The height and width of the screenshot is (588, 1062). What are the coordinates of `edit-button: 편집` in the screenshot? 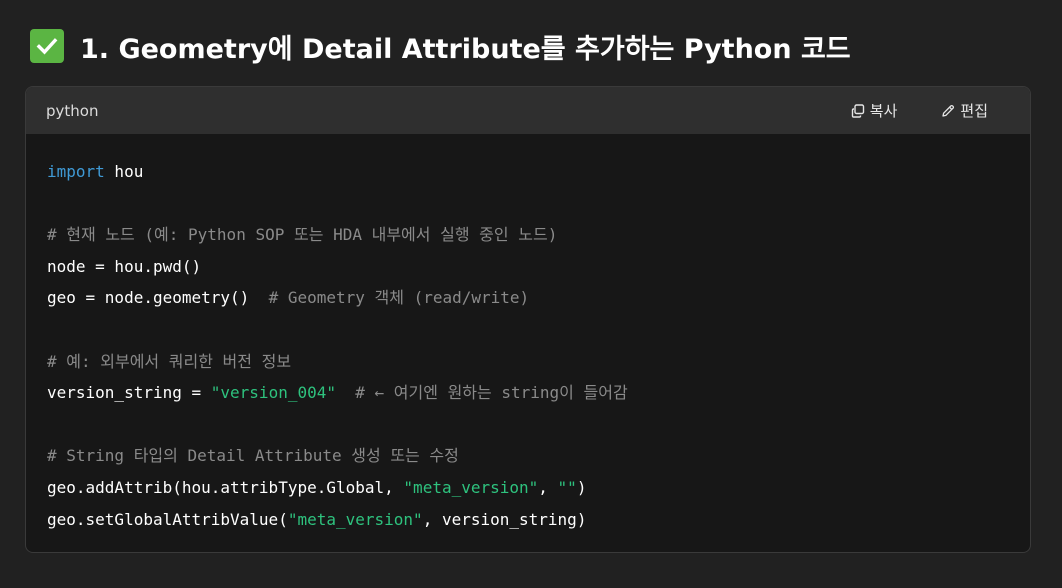 It's located at (964, 110).